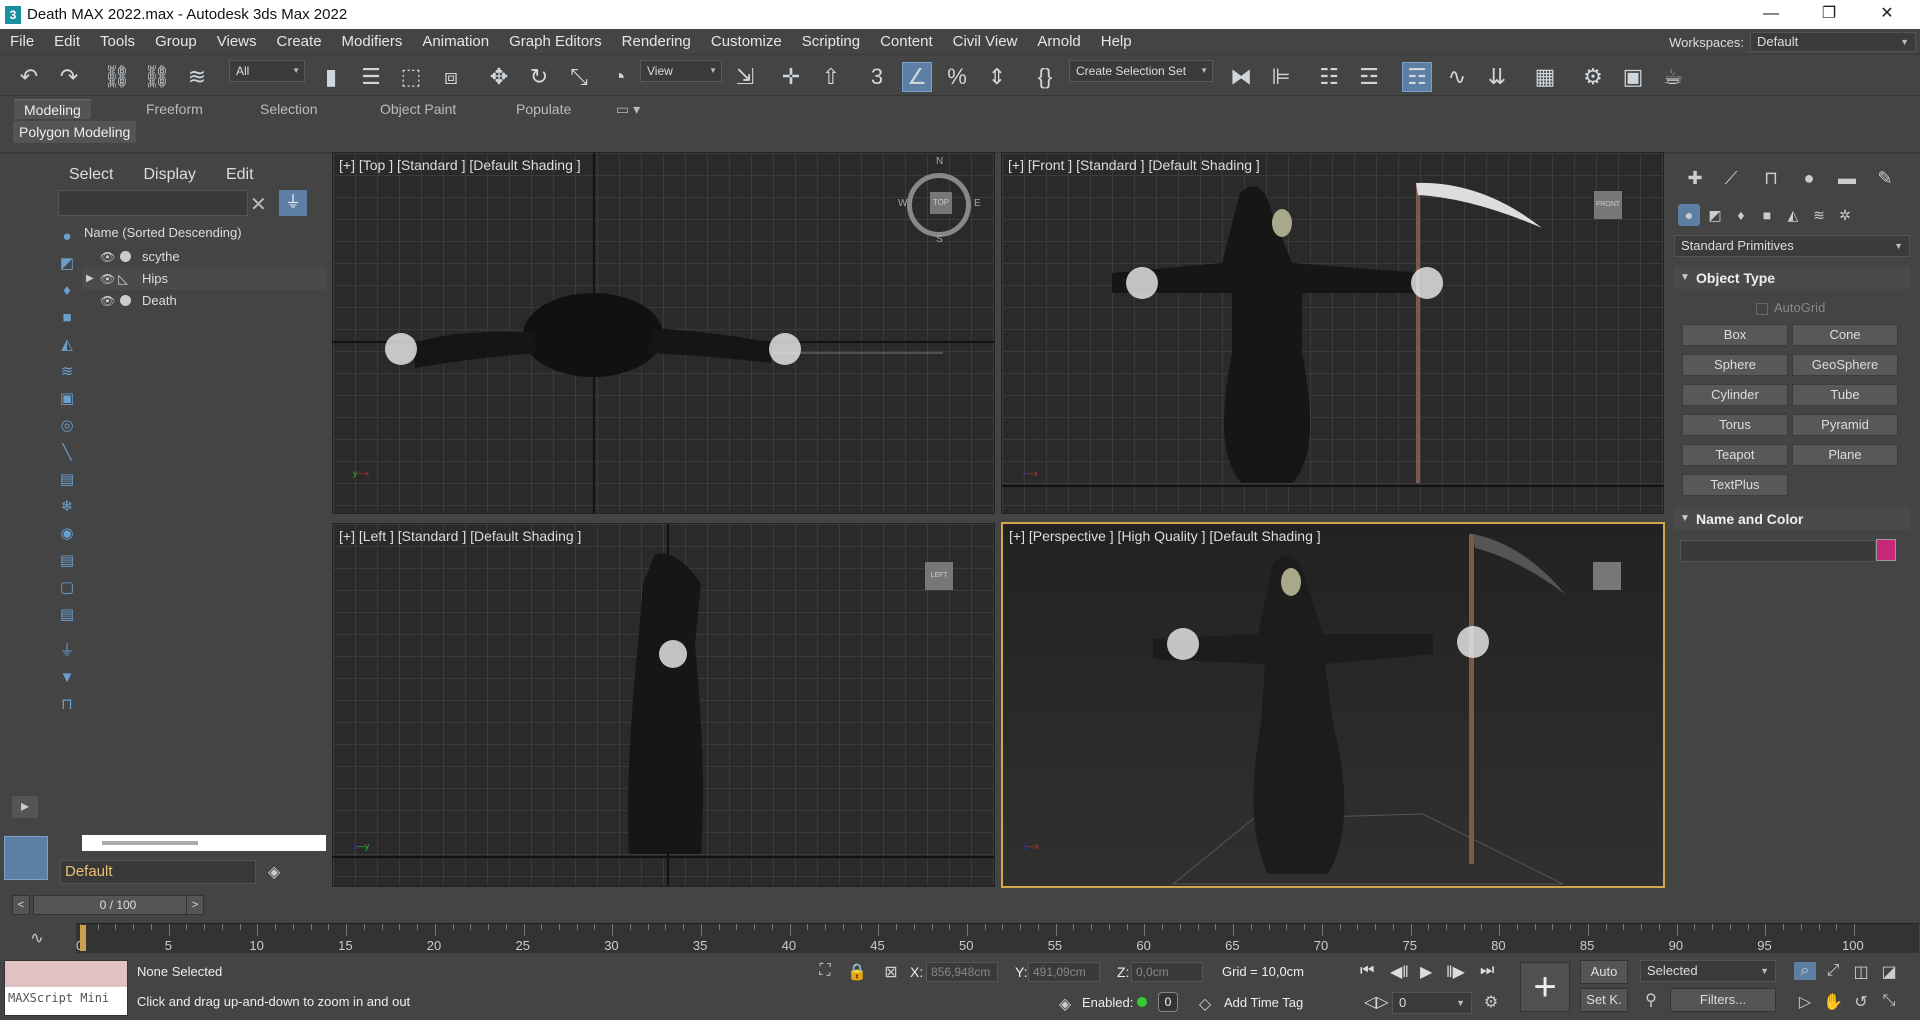 Image resolution: width=1920 pixels, height=1020 pixels. Describe the element at coordinates (1376, 1002) in the screenshot. I see `key-mode-icon: ◁▷` at that location.